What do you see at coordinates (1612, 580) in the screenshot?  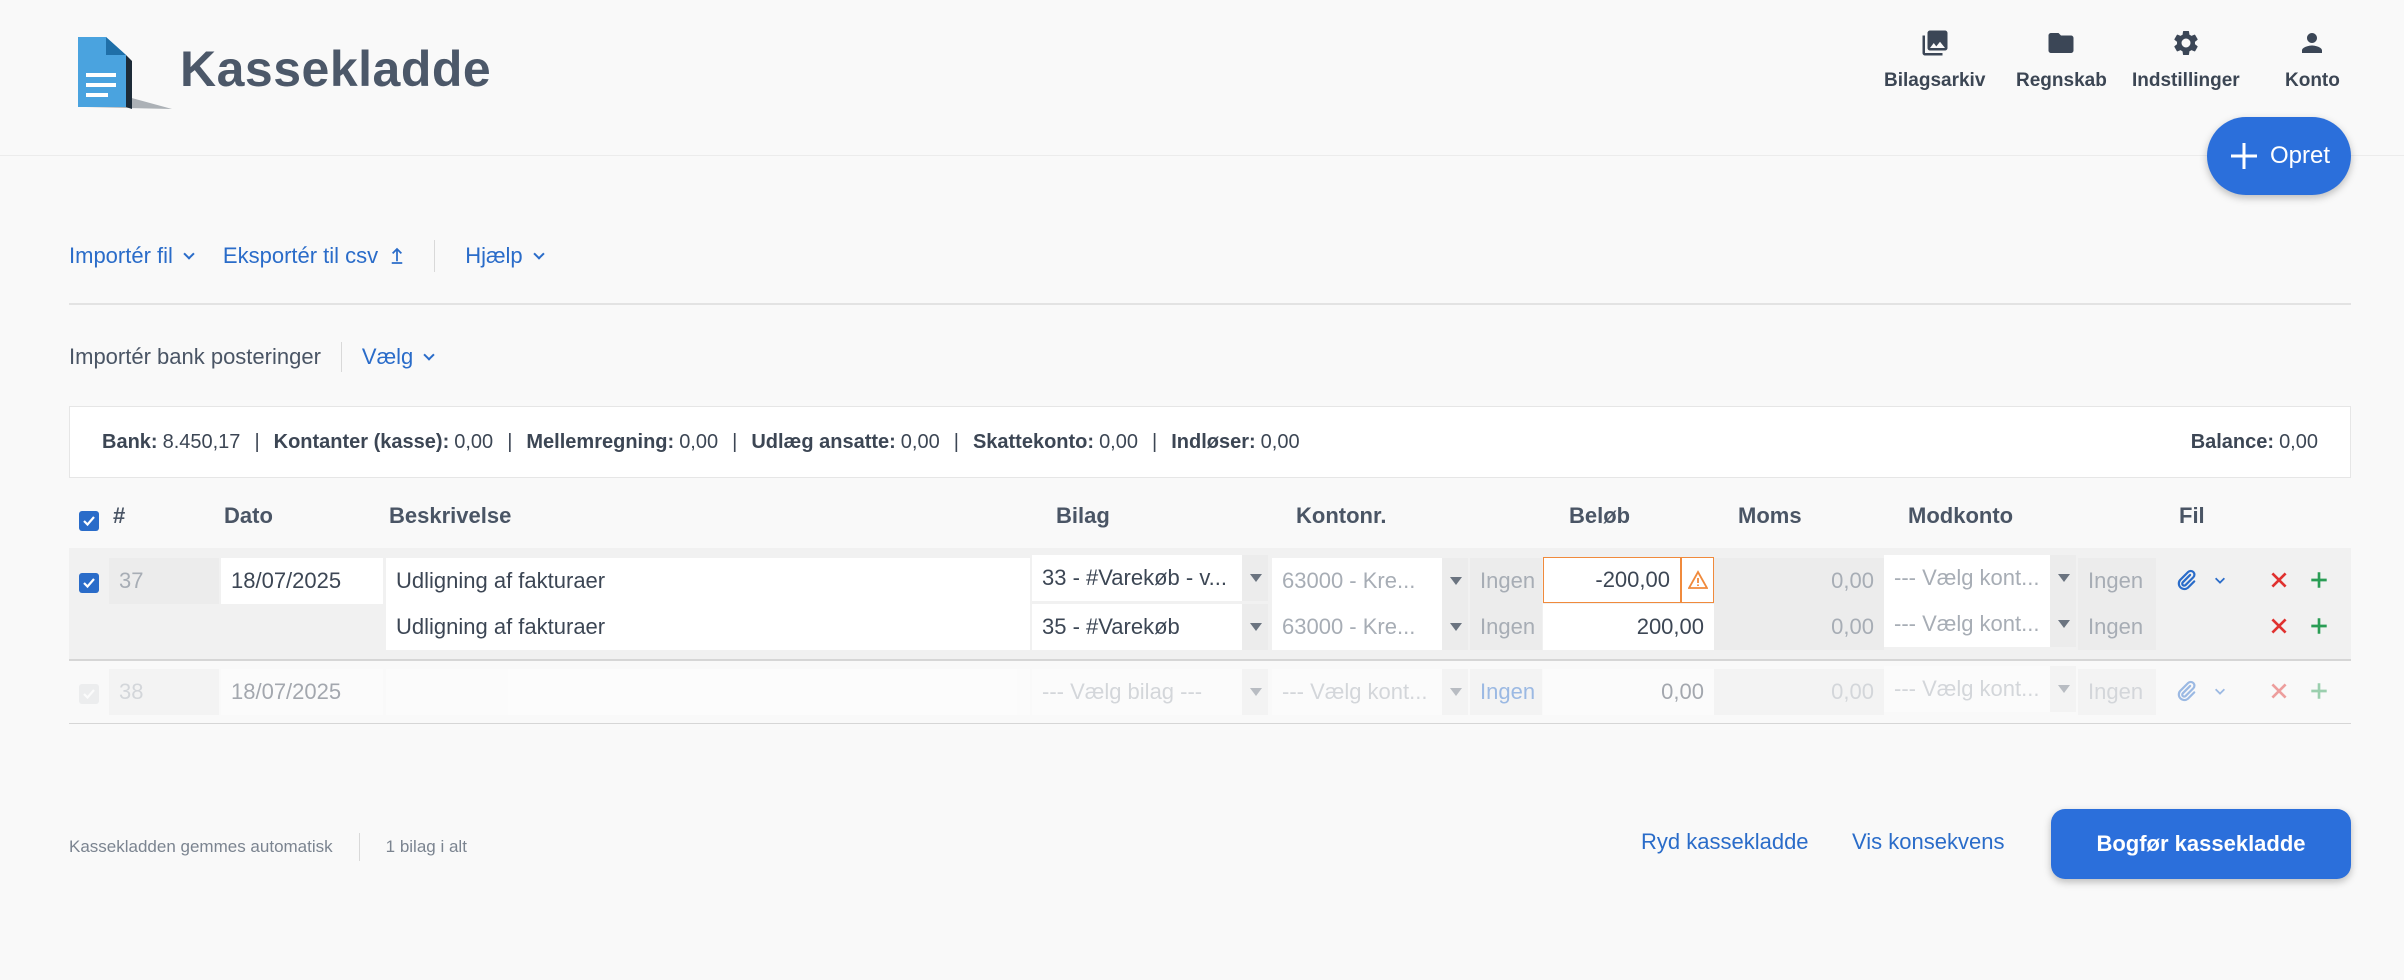 I see `amount-input: -200,00` at bounding box center [1612, 580].